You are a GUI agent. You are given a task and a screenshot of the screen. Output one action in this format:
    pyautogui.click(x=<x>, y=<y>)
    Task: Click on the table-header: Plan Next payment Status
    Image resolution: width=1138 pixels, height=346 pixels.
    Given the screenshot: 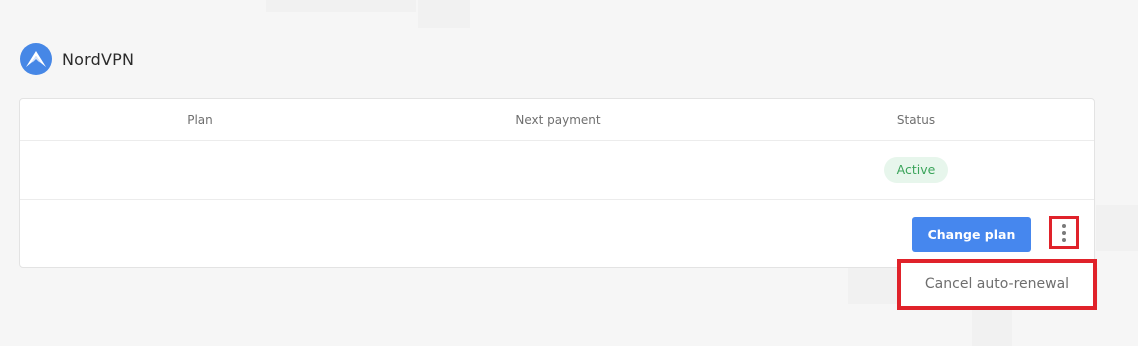 What is the action you would take?
    pyautogui.click(x=557, y=120)
    